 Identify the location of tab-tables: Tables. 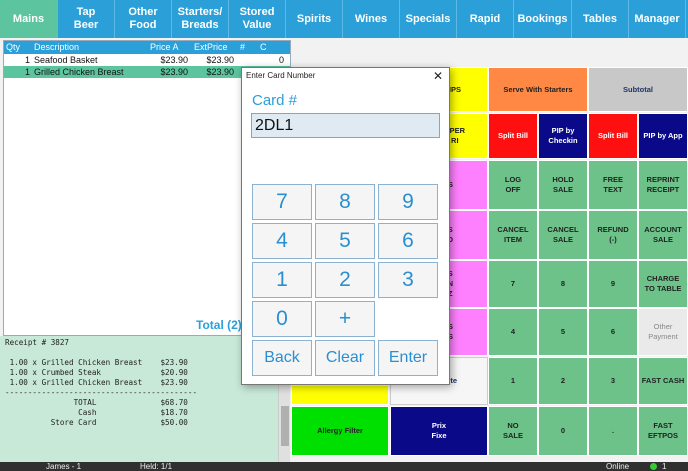
(600, 19).